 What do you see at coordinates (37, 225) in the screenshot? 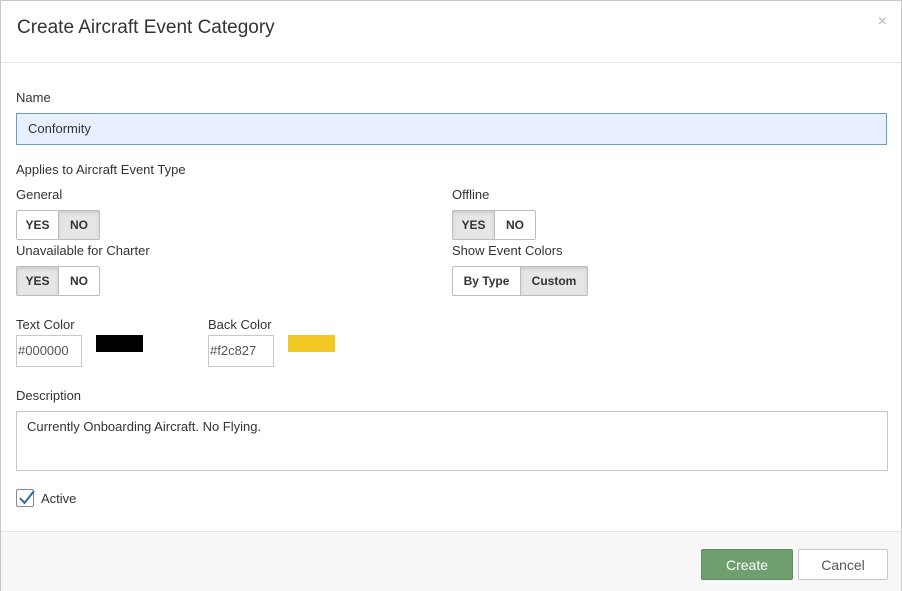
I see `general-yes-button: YES` at bounding box center [37, 225].